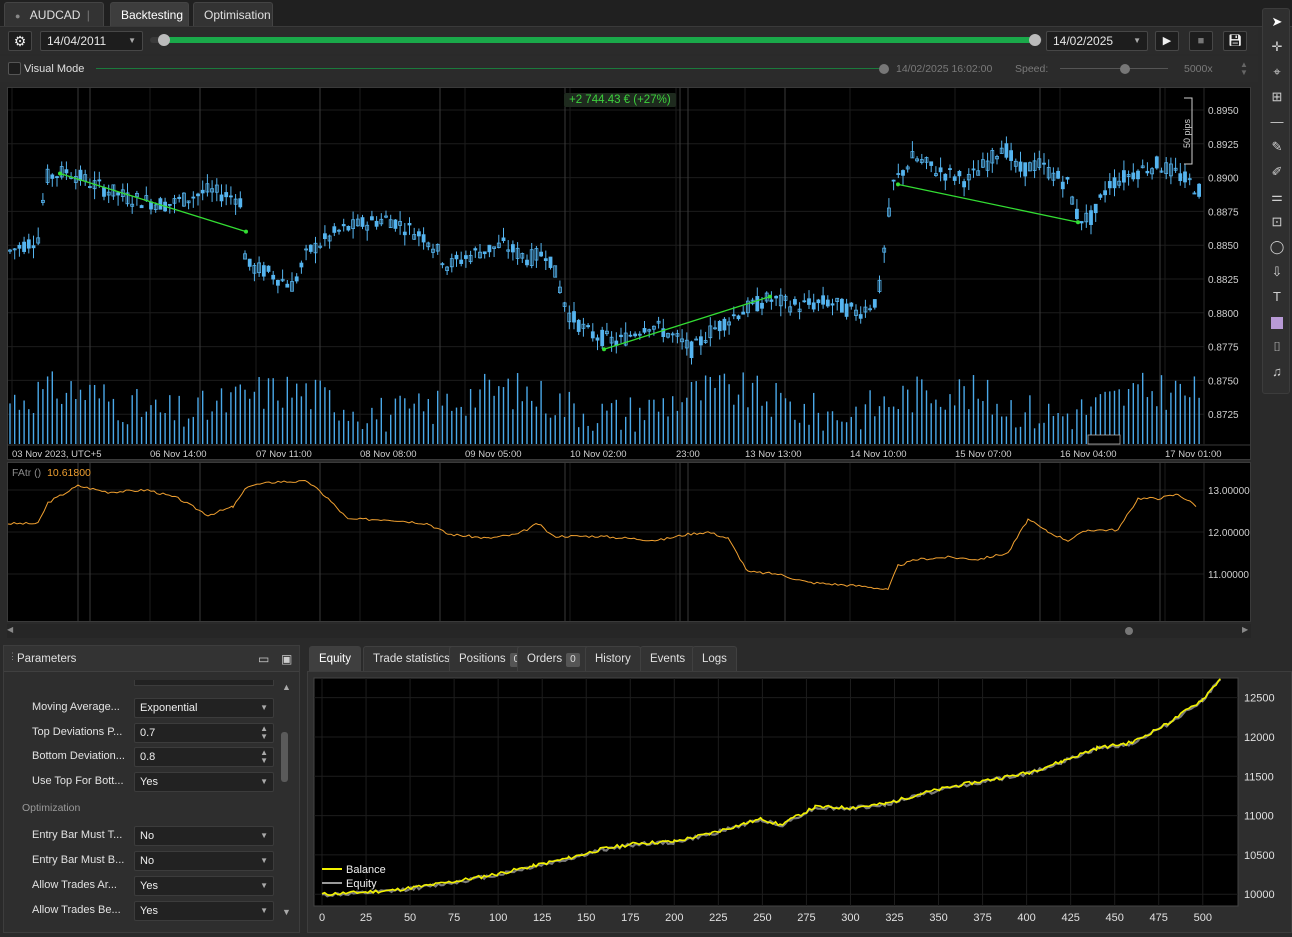 The height and width of the screenshot is (937, 1292). I want to click on tab-equity: Equity, so click(335, 658).